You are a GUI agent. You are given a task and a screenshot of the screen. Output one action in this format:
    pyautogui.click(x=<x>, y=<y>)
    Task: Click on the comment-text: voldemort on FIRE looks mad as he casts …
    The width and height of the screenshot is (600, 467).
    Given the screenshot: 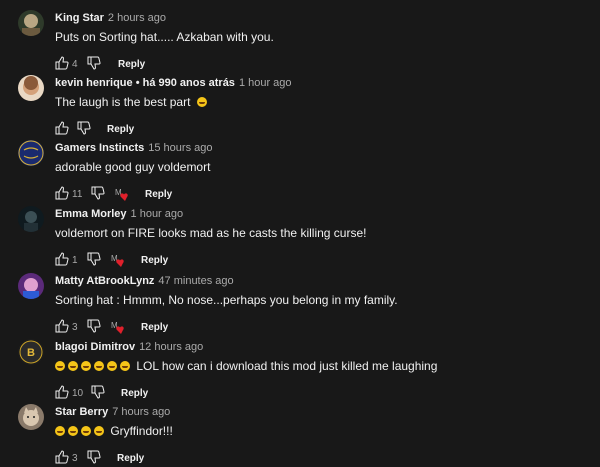 What is the action you would take?
    pyautogui.click(x=211, y=233)
    